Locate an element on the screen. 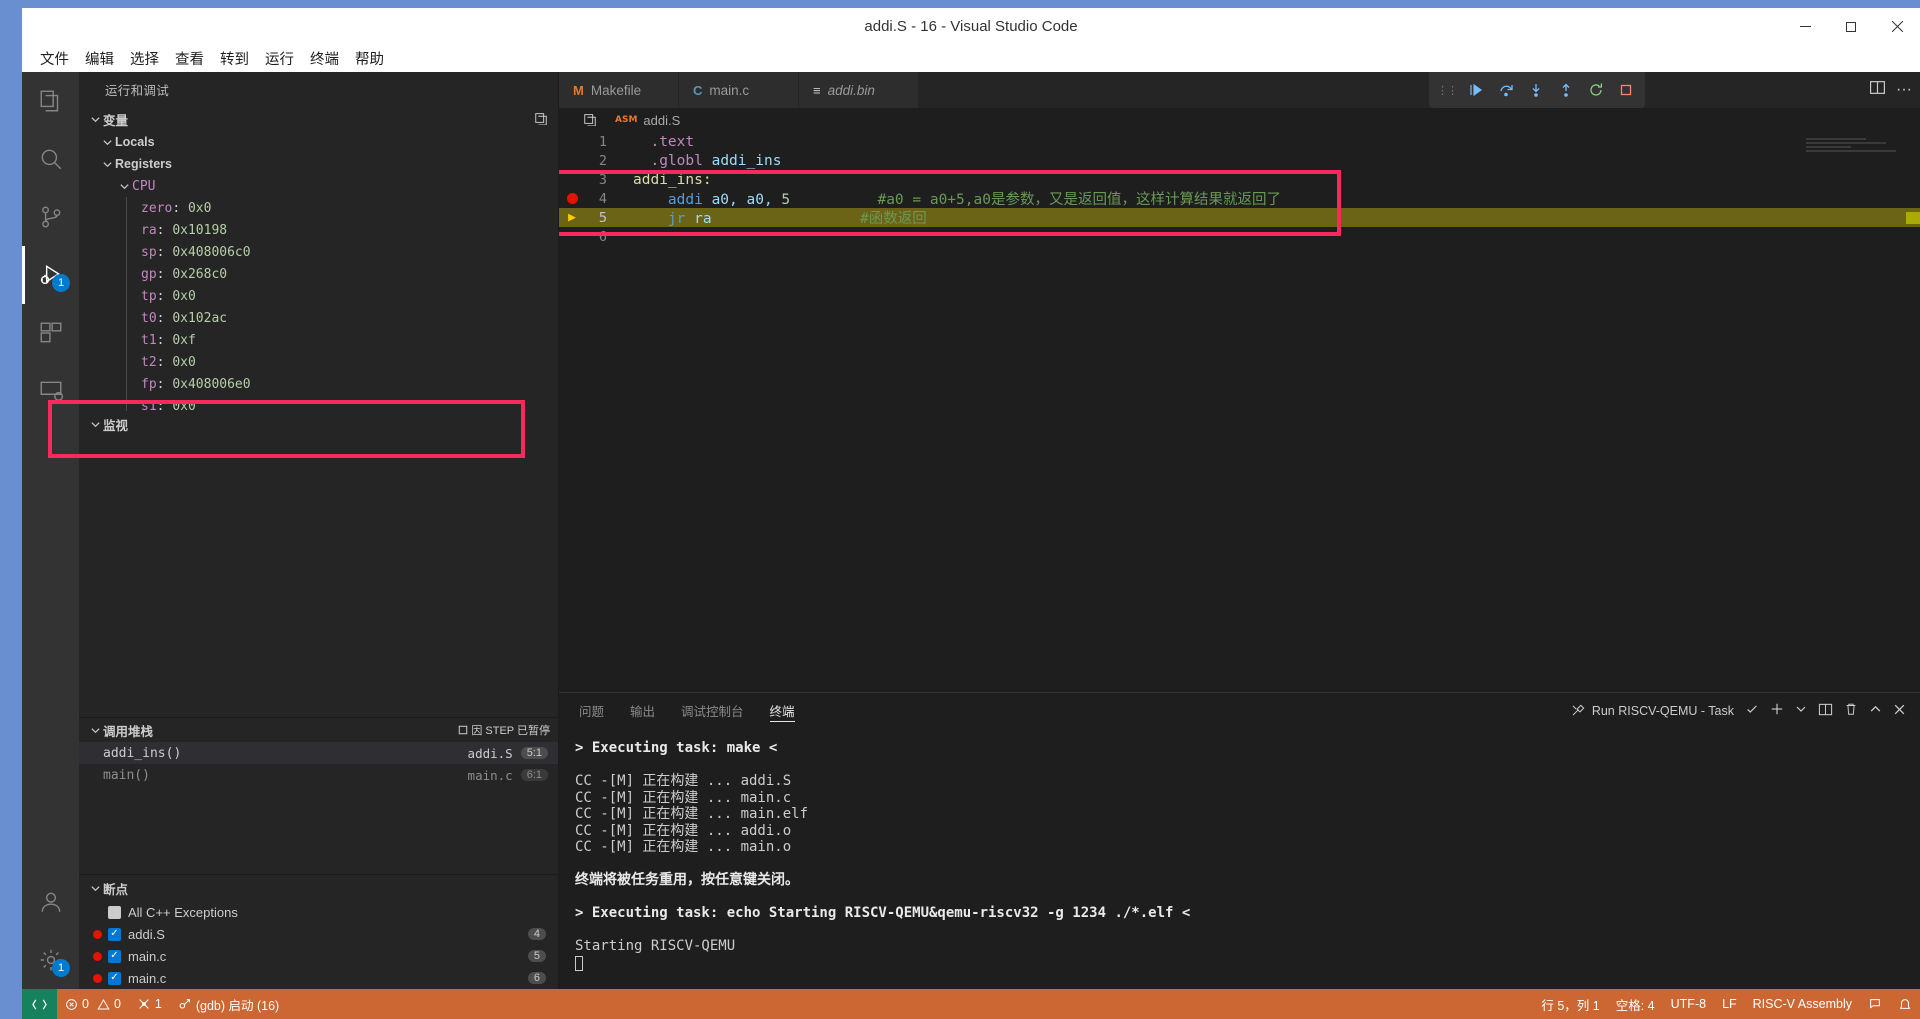  menu-go: 转到 is located at coordinates (234, 58).